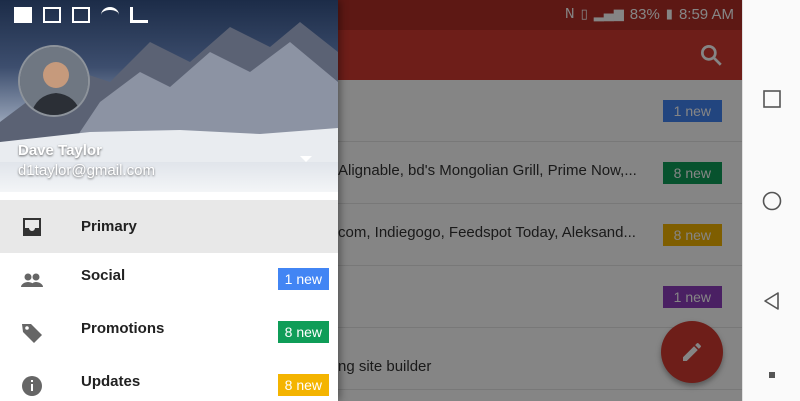 The width and height of the screenshot is (800, 401). What do you see at coordinates (139, 15) in the screenshot?
I see `app-icon` at bounding box center [139, 15].